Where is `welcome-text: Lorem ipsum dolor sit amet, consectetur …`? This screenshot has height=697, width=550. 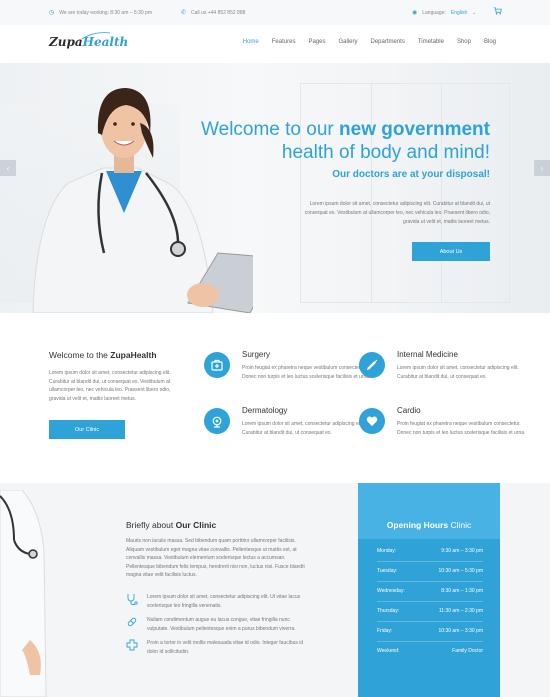
welcome-text: Lorem ipsum dolor sit amet, consectetur … is located at coordinates (110, 386).